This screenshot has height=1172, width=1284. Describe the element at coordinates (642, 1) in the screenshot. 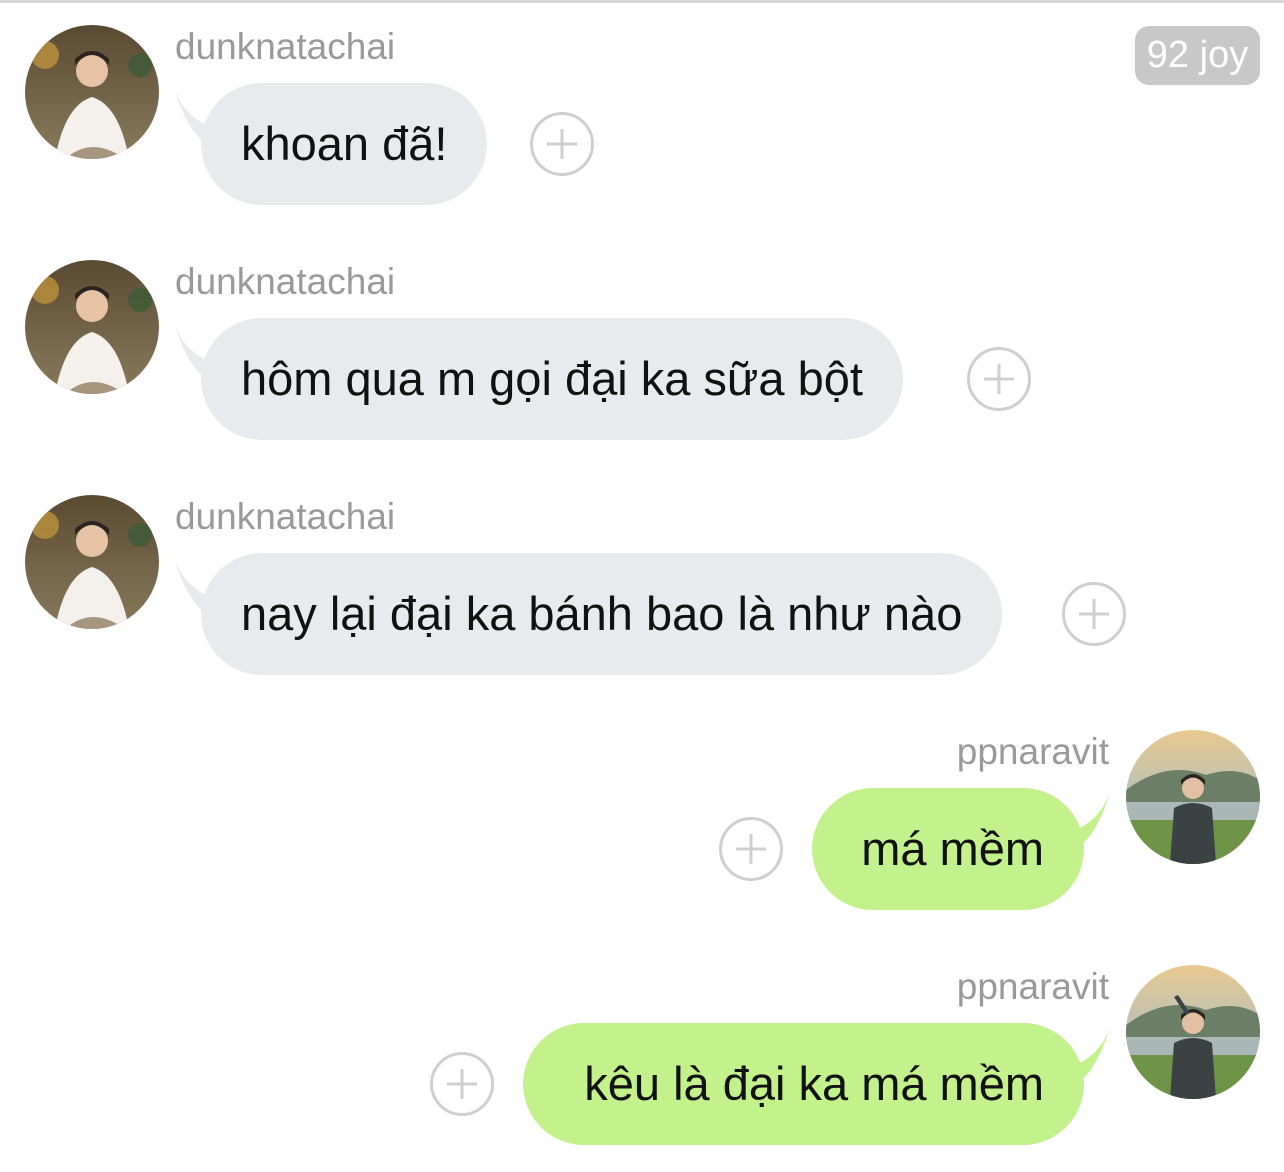

I see `top-divider` at that location.